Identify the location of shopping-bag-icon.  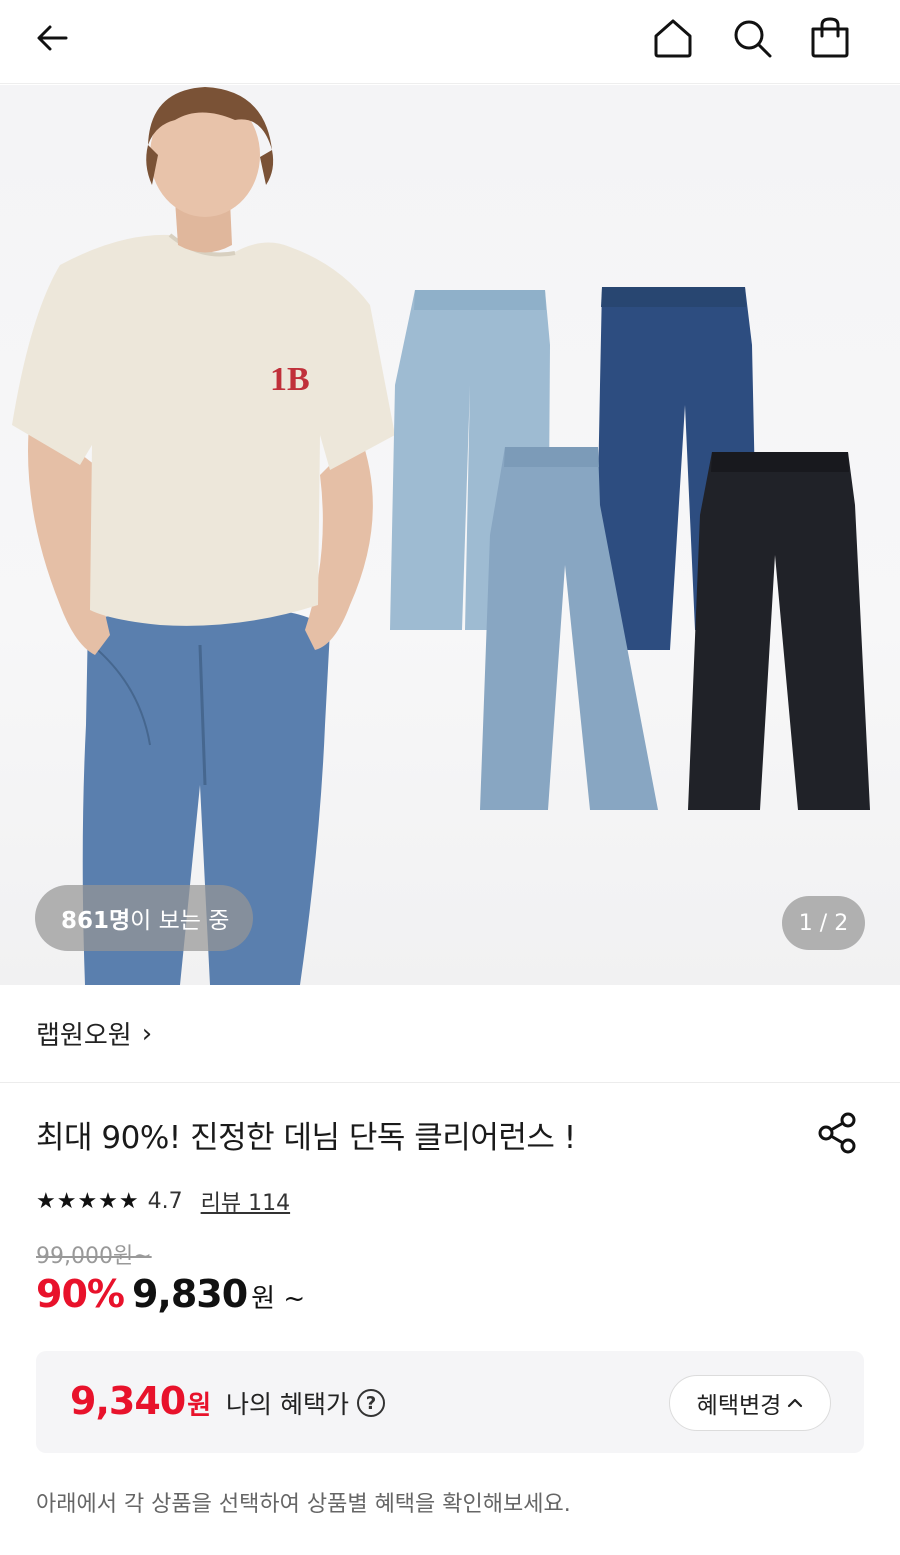
(830, 37).